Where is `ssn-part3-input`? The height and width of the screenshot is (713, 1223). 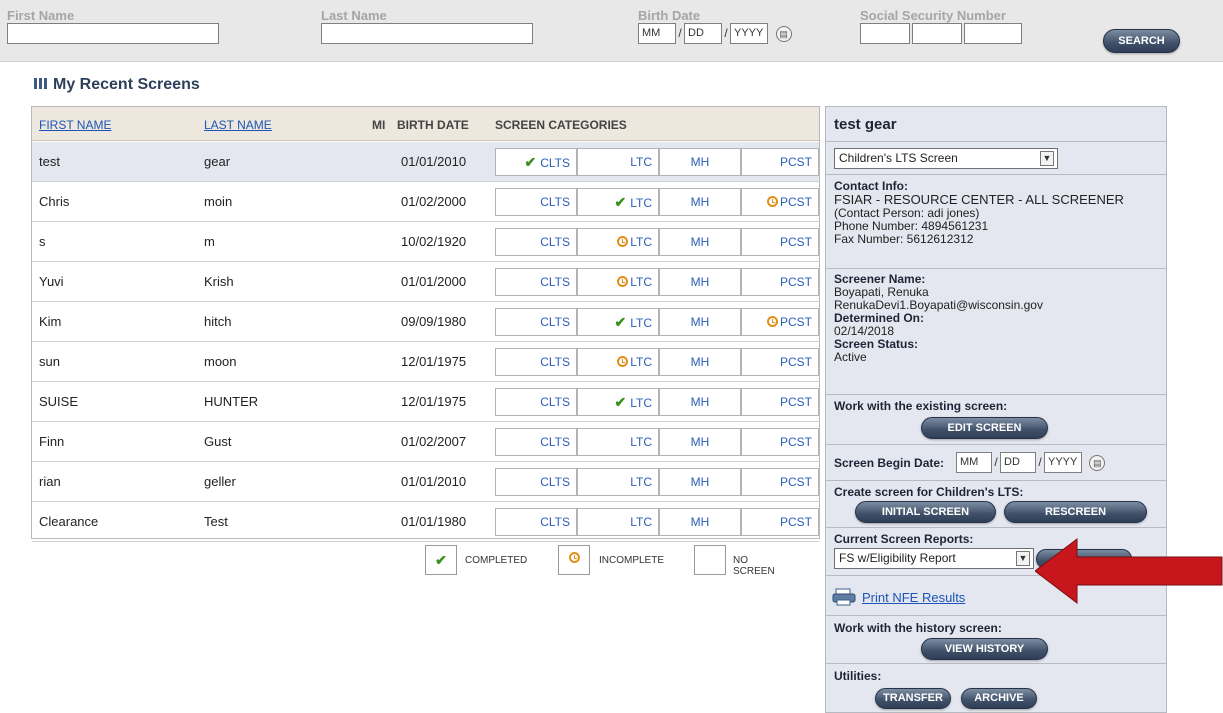 ssn-part3-input is located at coordinates (993, 33).